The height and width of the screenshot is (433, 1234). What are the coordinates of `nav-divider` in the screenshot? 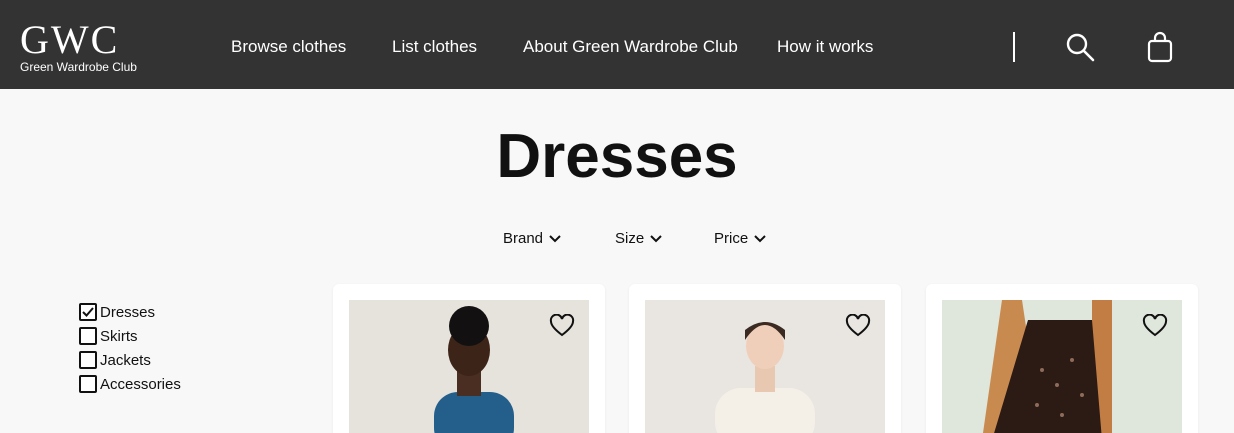 It's located at (1014, 47).